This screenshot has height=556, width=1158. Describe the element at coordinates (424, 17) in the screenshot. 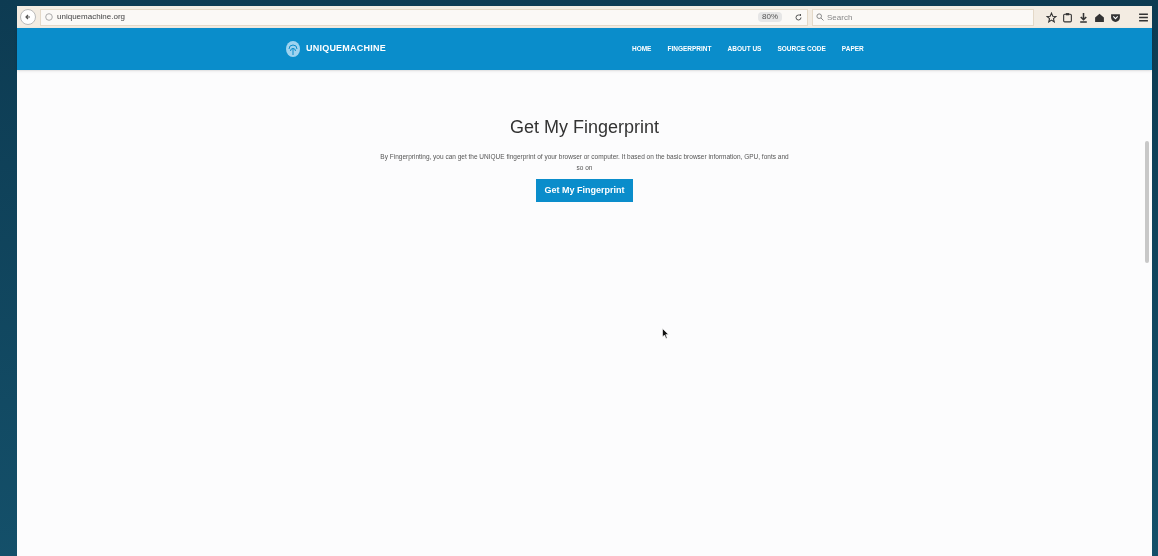

I see `address-bar: uniquemachine.org 80%` at that location.